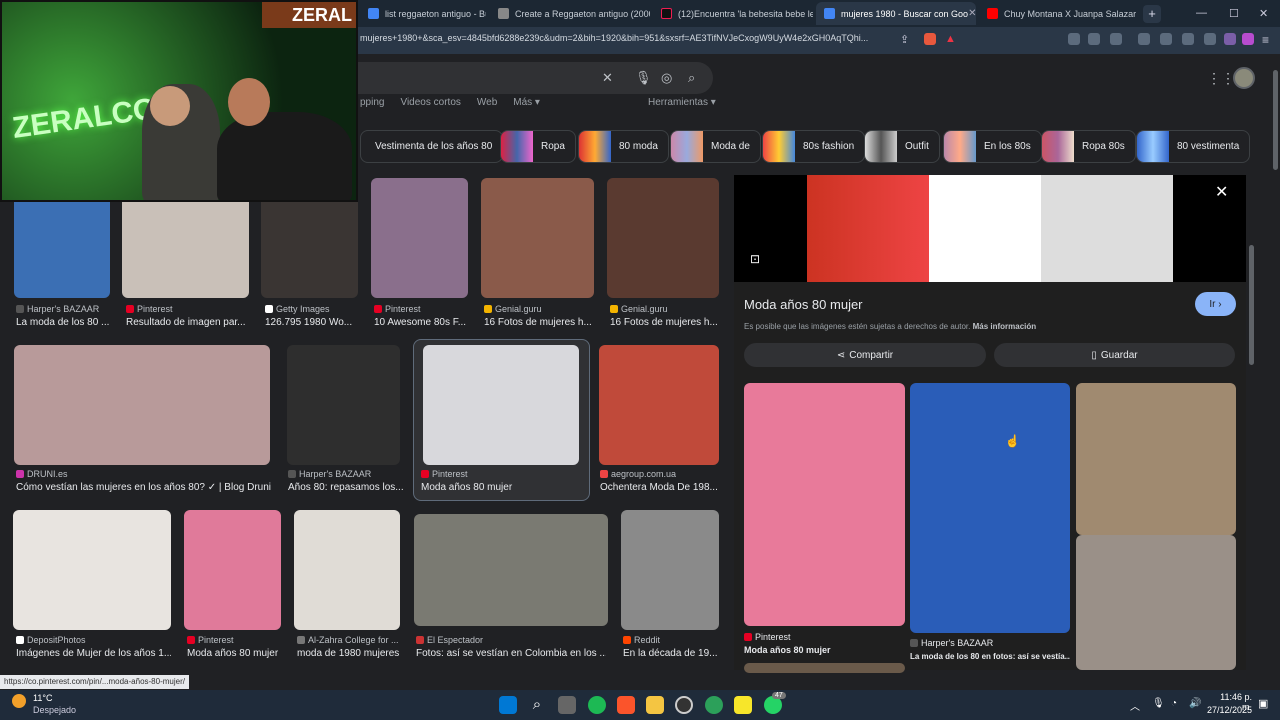 Image resolution: width=1280 pixels, height=720 pixels. I want to click on tab-videos: Videos cortos, so click(430, 102).